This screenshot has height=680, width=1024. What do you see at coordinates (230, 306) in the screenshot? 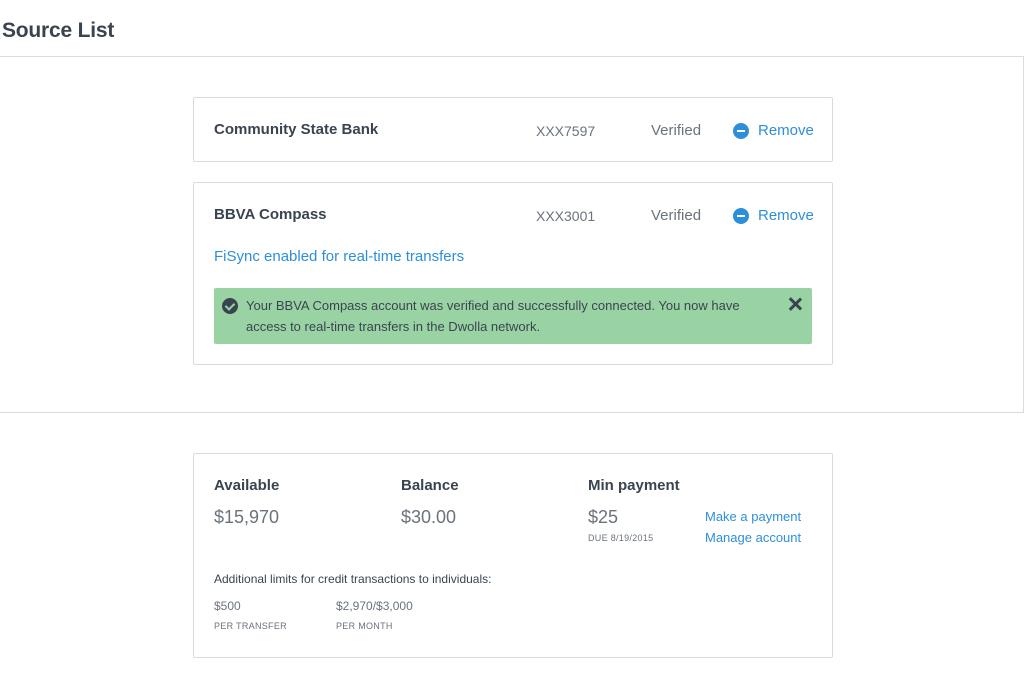
I see `check-circle-icon` at bounding box center [230, 306].